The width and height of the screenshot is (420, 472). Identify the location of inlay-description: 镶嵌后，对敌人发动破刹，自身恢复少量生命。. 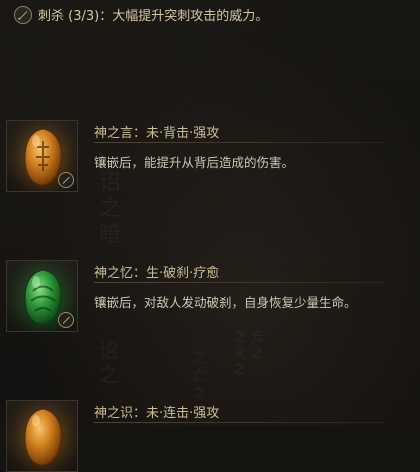
(225, 302).